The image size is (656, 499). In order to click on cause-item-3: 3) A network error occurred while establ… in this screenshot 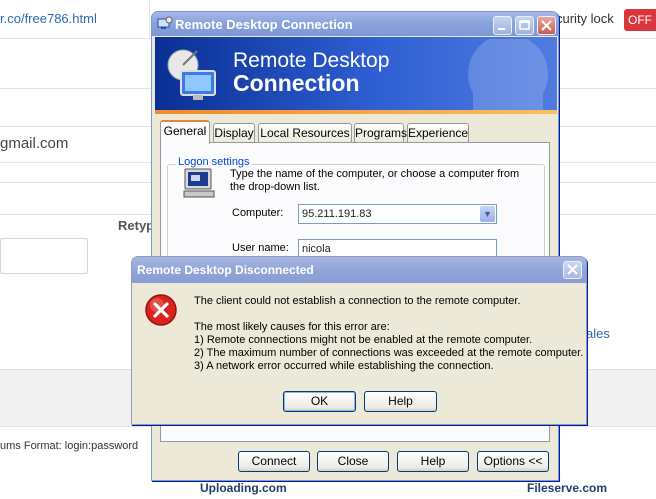, I will do `click(344, 366)`.